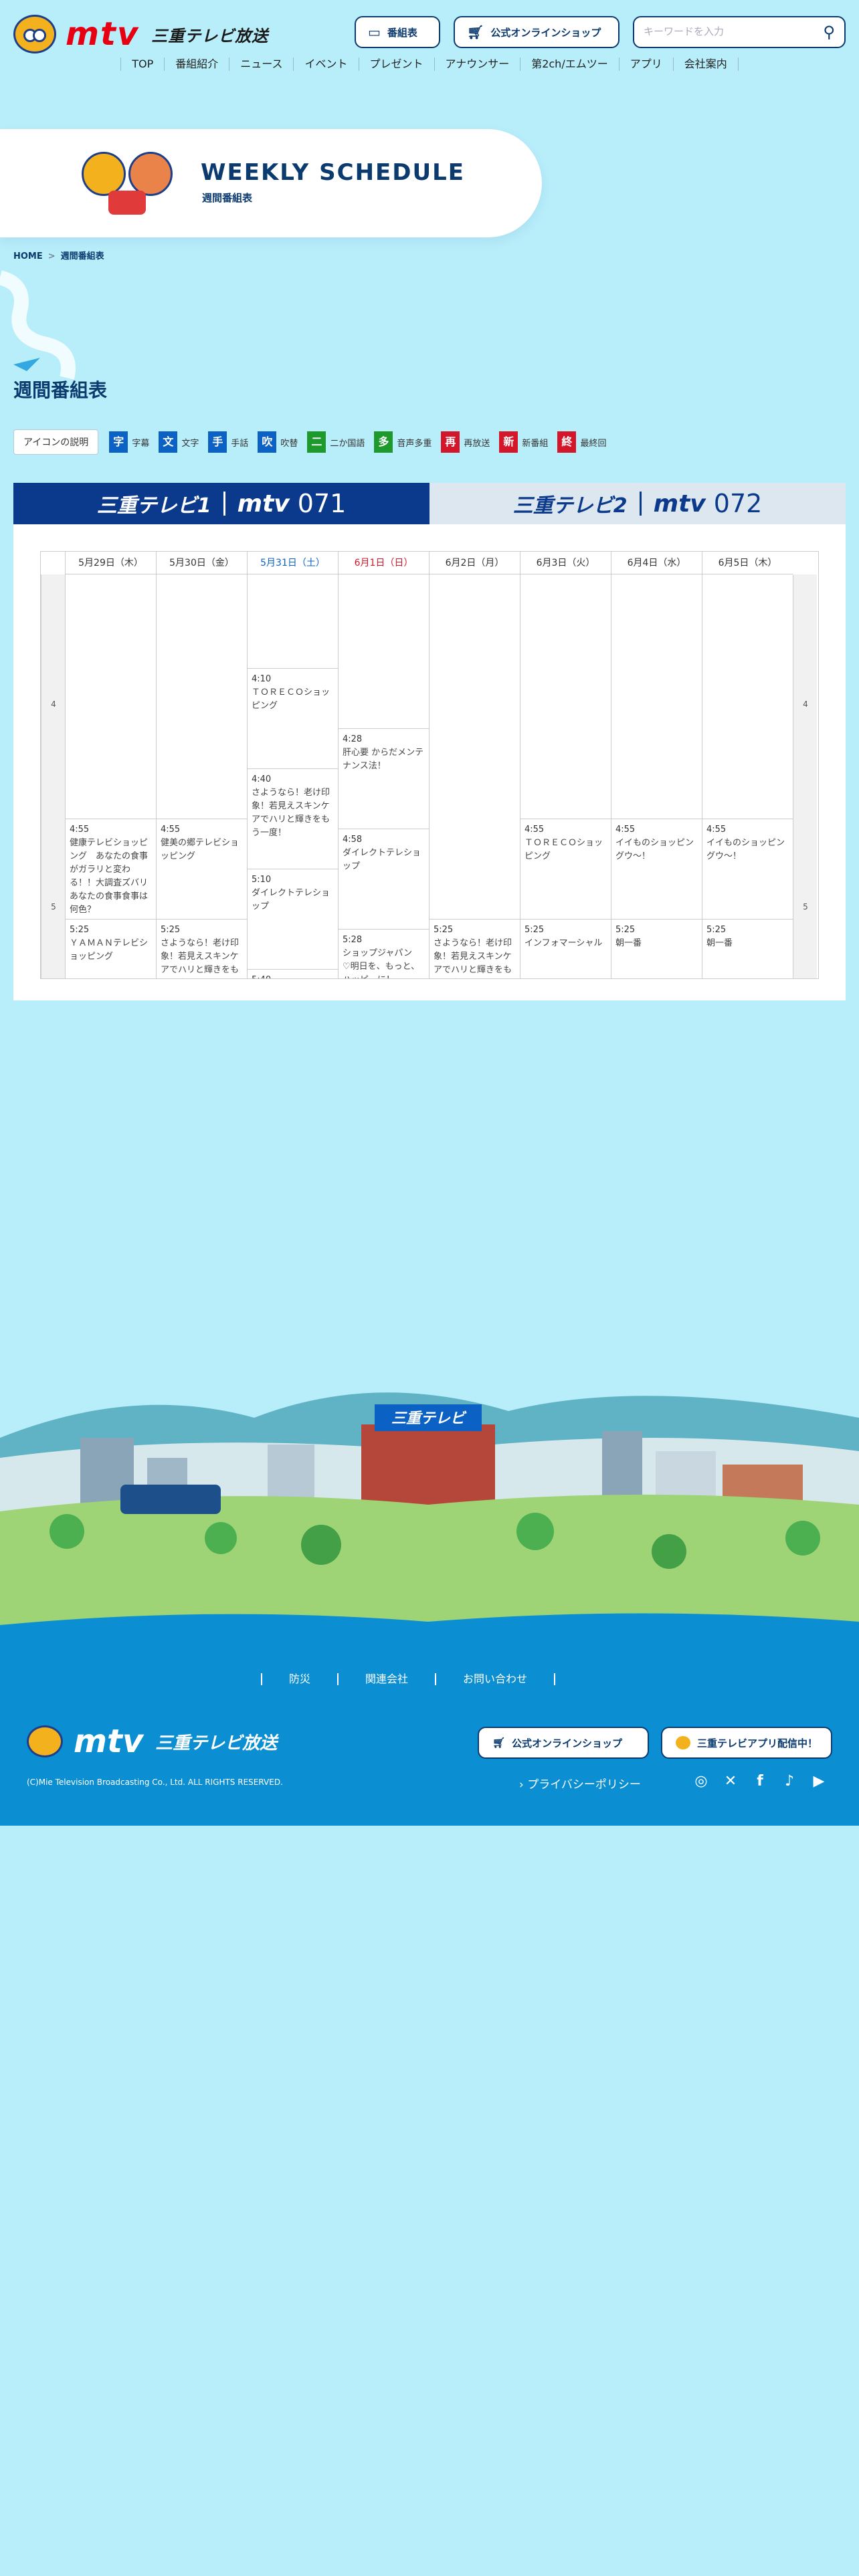  What do you see at coordinates (228, 442) in the screenshot?
I see `legend-item: 手手話` at bounding box center [228, 442].